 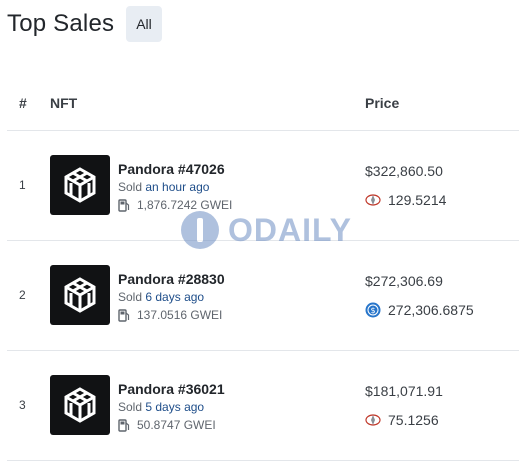 What do you see at coordinates (174, 407) in the screenshot?
I see `sold-time-link: 5 days ago` at bounding box center [174, 407].